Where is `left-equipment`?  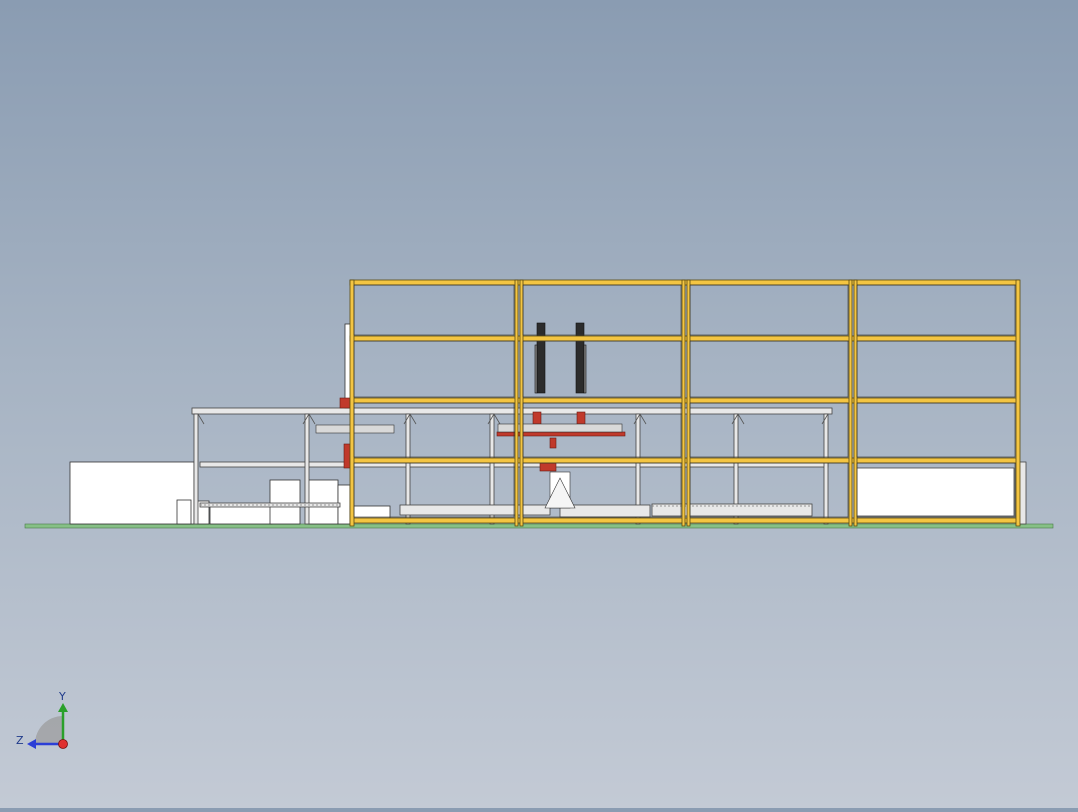
left-equipment is located at coordinates (230, 493).